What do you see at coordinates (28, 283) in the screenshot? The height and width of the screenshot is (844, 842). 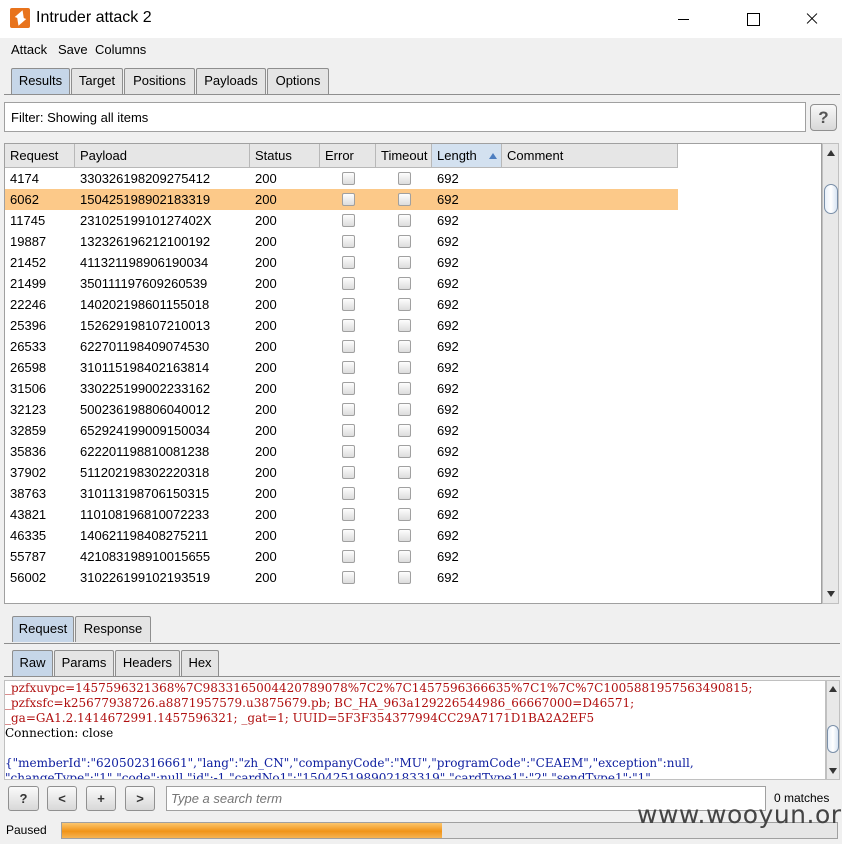 I see `cell-request: 21499` at bounding box center [28, 283].